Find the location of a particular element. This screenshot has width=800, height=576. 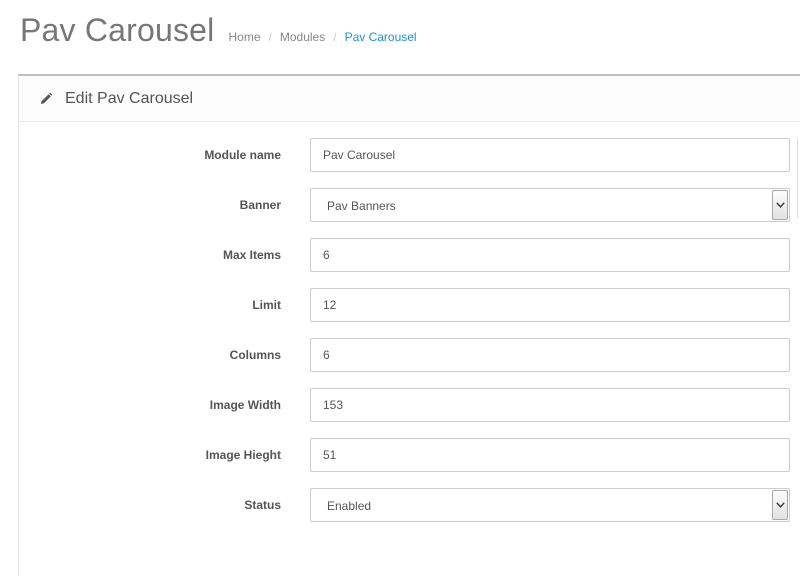

breadcrumb: Home / Modules / Pav Carousel is located at coordinates (323, 37).